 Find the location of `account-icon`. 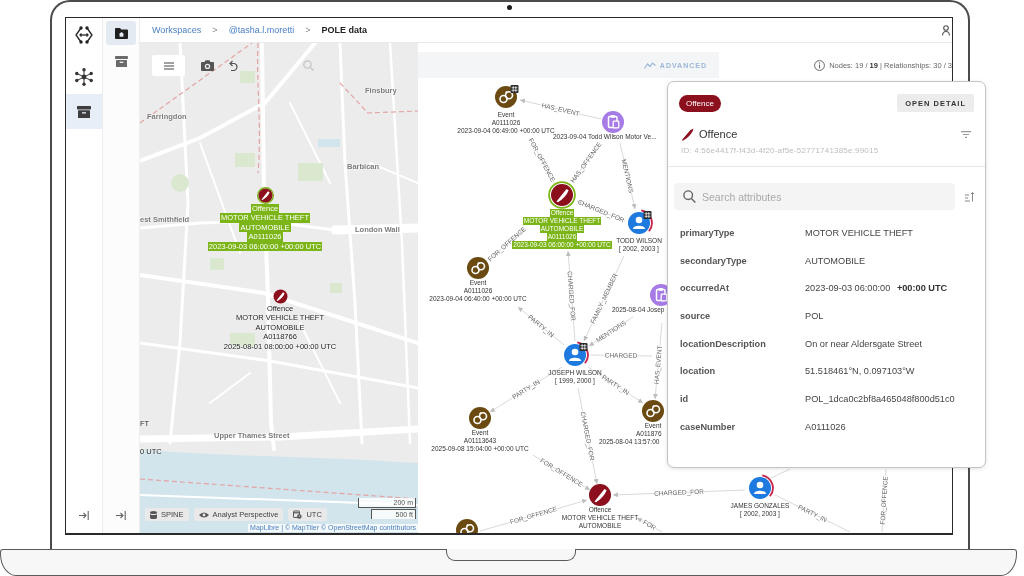

account-icon is located at coordinates (946, 30).